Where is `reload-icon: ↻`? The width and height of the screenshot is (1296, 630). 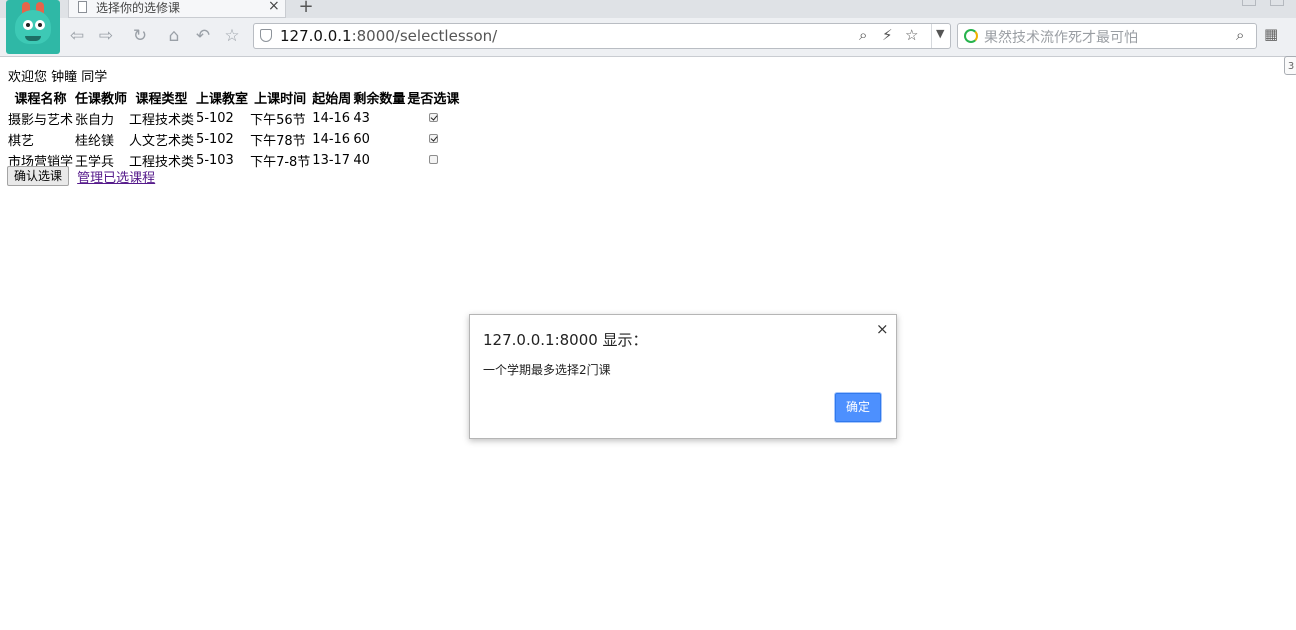 reload-icon: ↻ is located at coordinates (140, 36).